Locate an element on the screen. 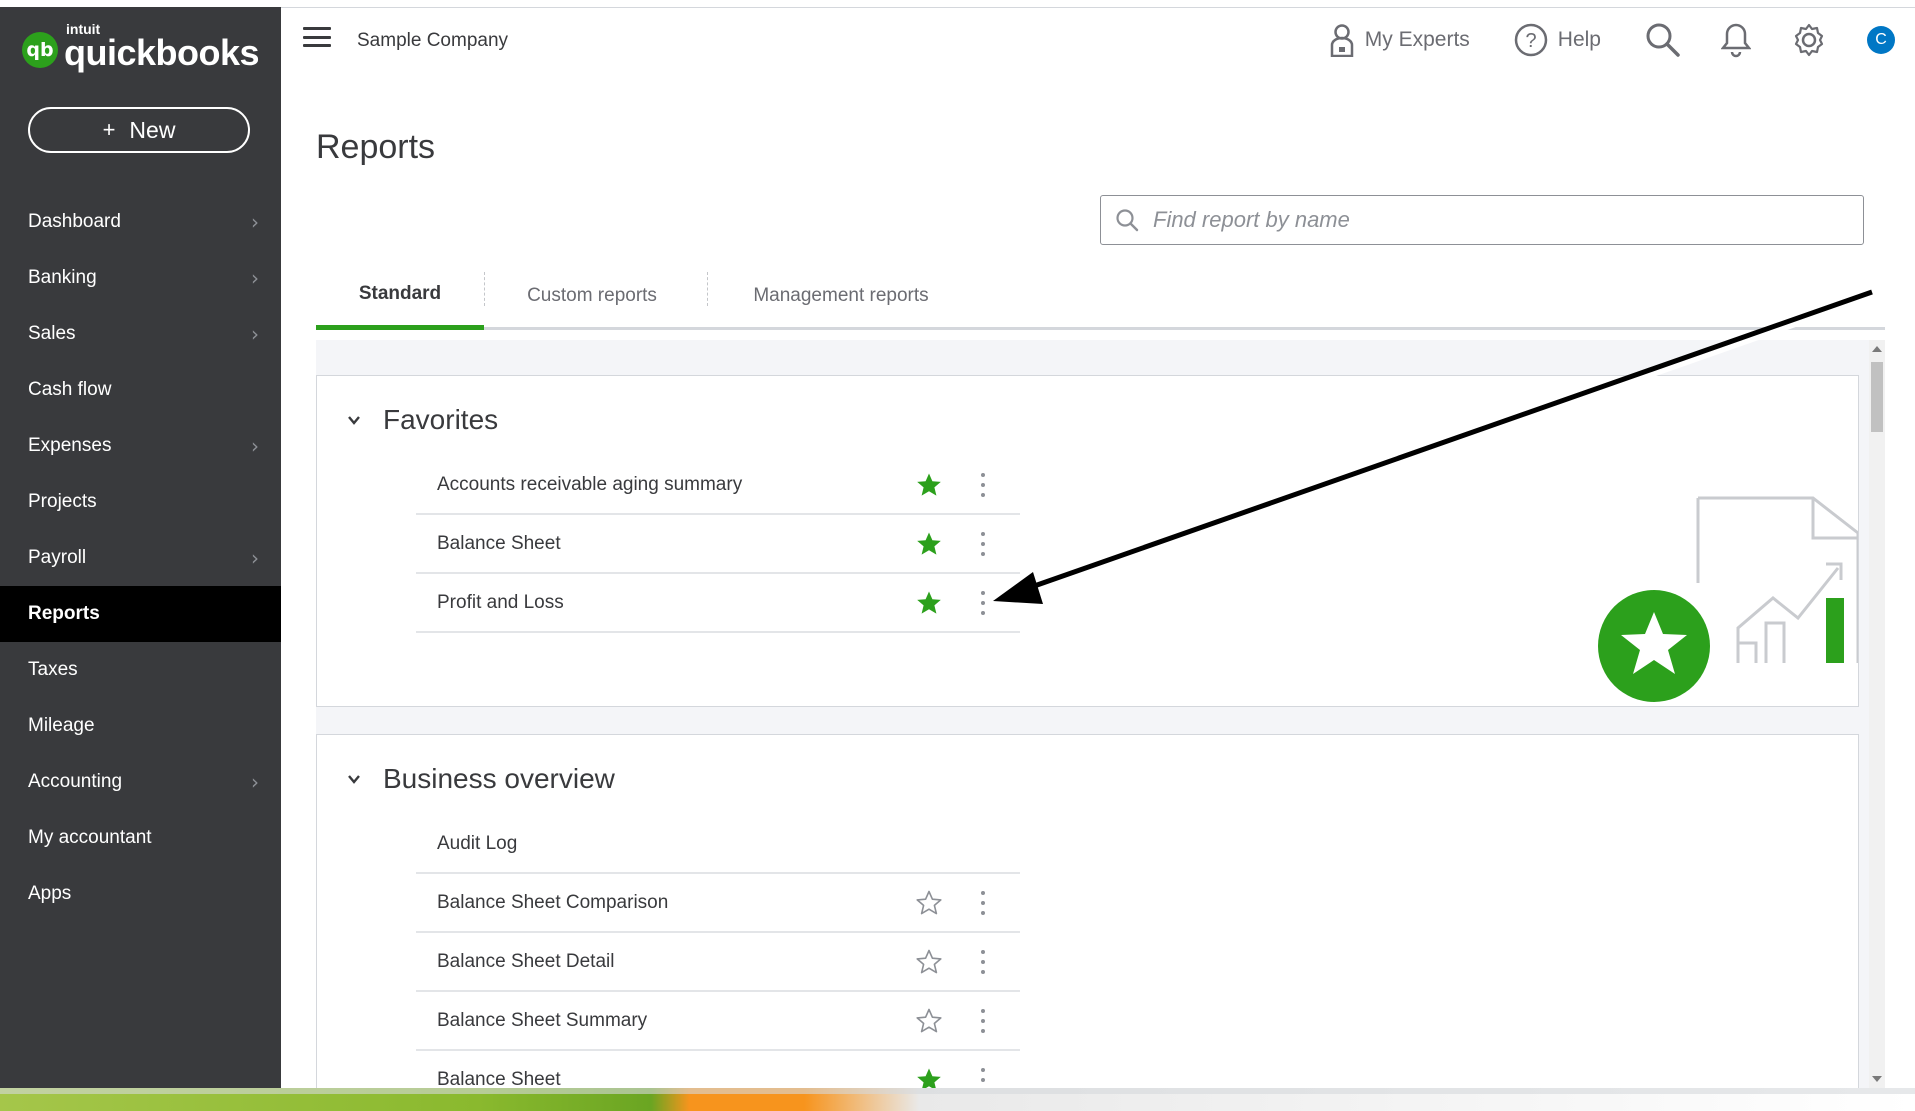 The image size is (1915, 1111). report-row: Audit Log is located at coordinates (718, 844).